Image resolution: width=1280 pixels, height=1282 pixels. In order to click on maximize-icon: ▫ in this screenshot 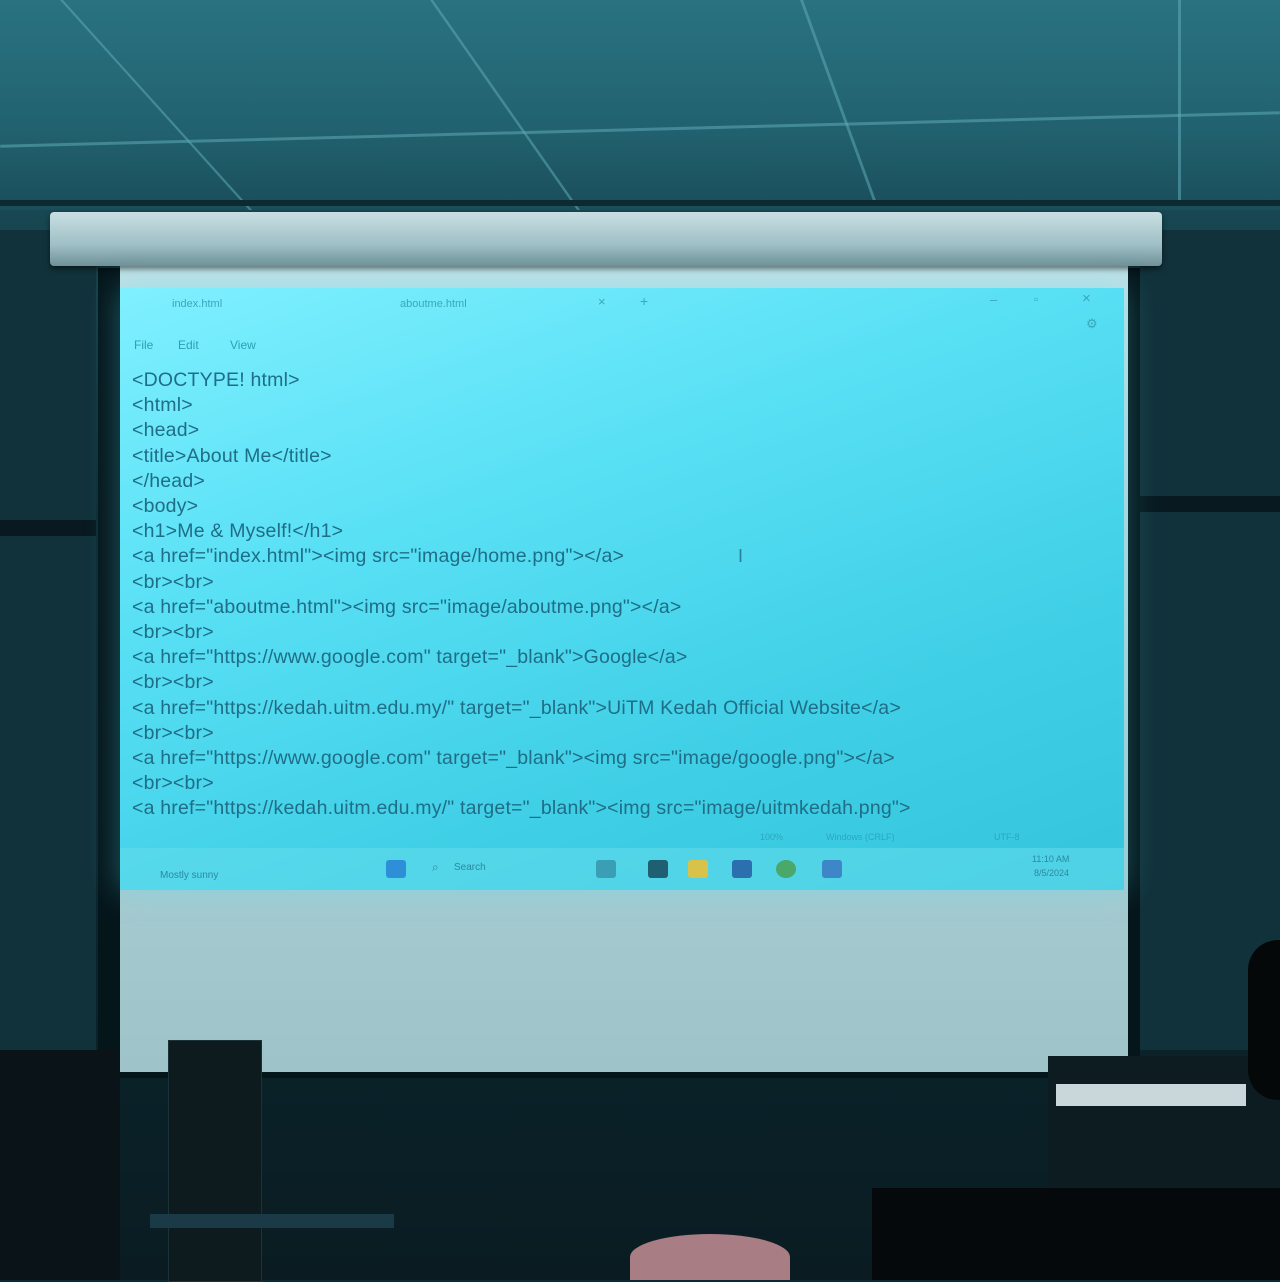, I will do `click(1036, 299)`.